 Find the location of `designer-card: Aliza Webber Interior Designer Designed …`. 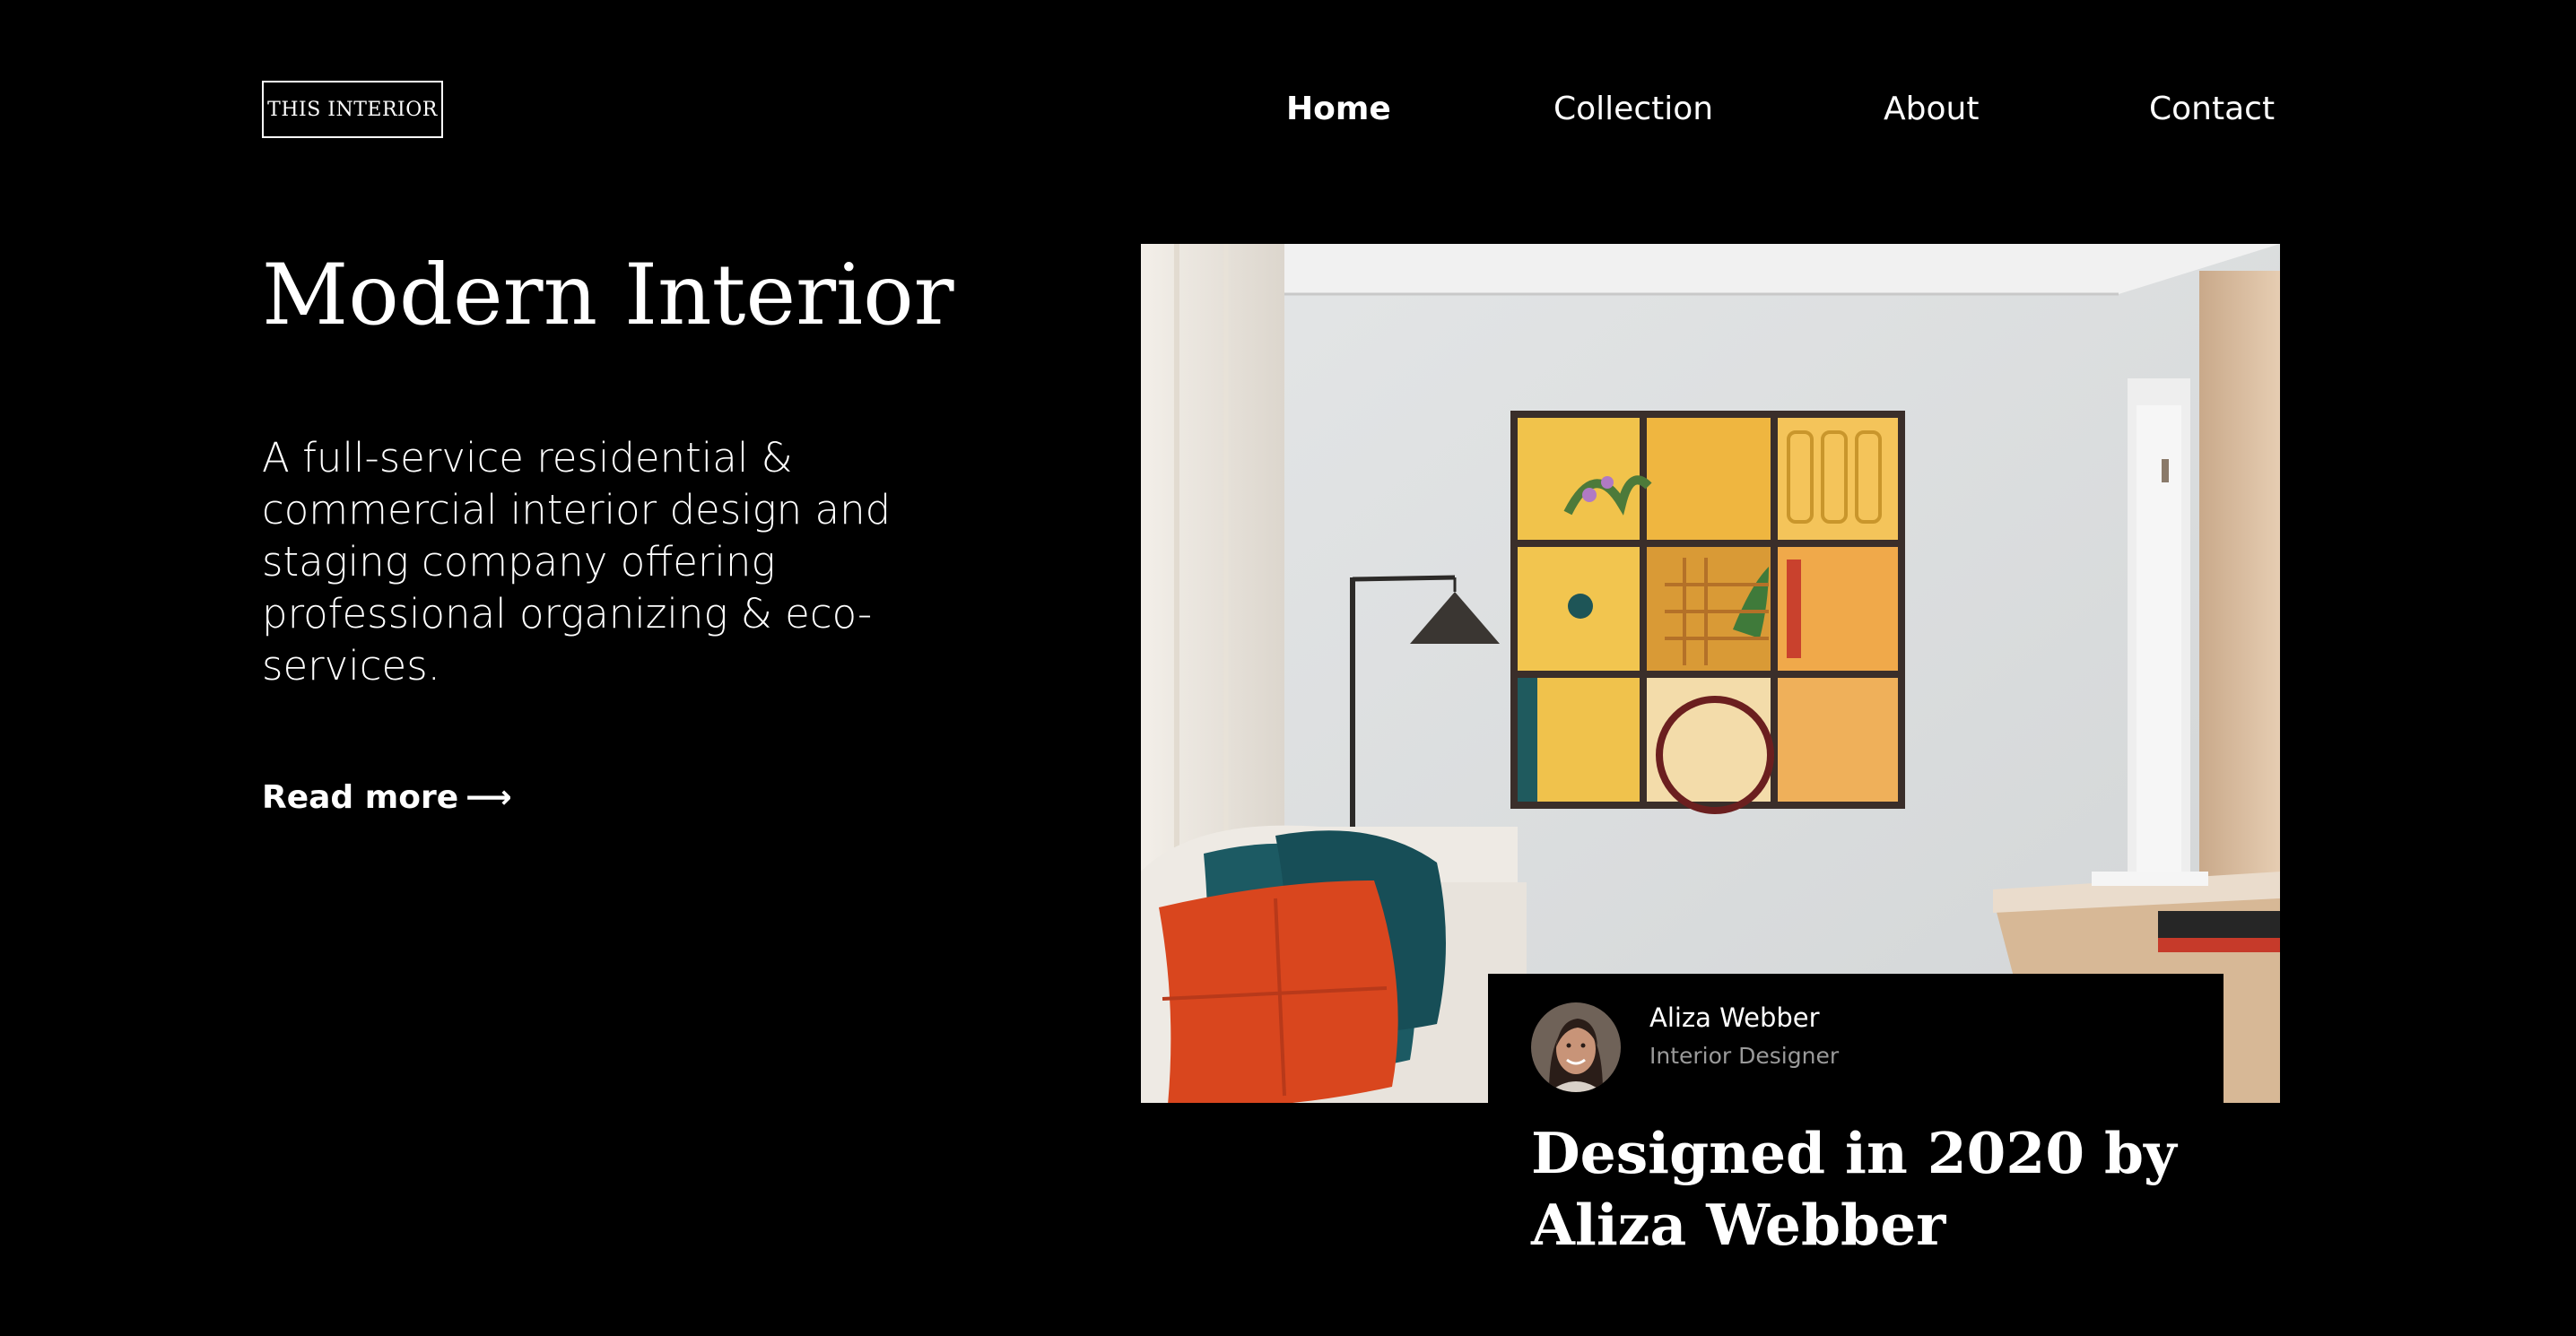

designer-card: Aliza Webber Interior Designer Designed … is located at coordinates (1856, 1155).